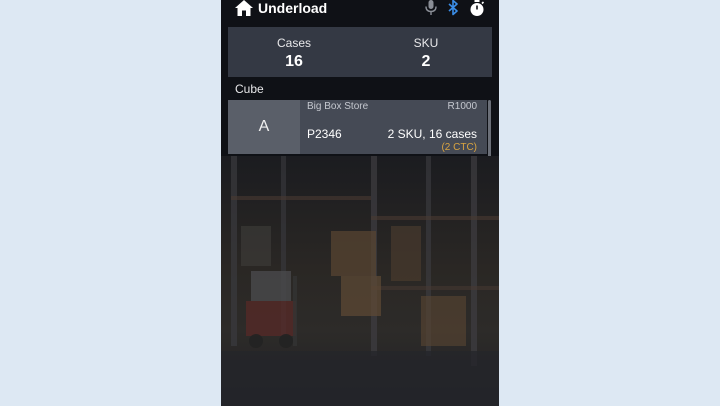 This screenshot has width=720, height=406. I want to click on store-name: Big Box Store, so click(338, 106).